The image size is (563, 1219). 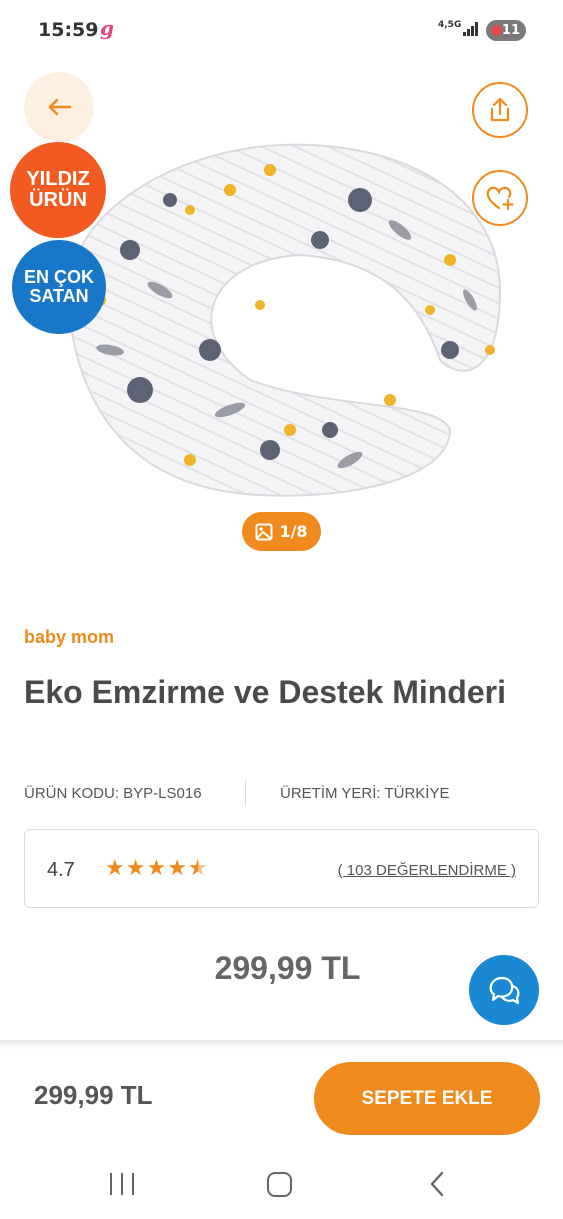 I want to click on signal-icon, so click(x=471, y=29).